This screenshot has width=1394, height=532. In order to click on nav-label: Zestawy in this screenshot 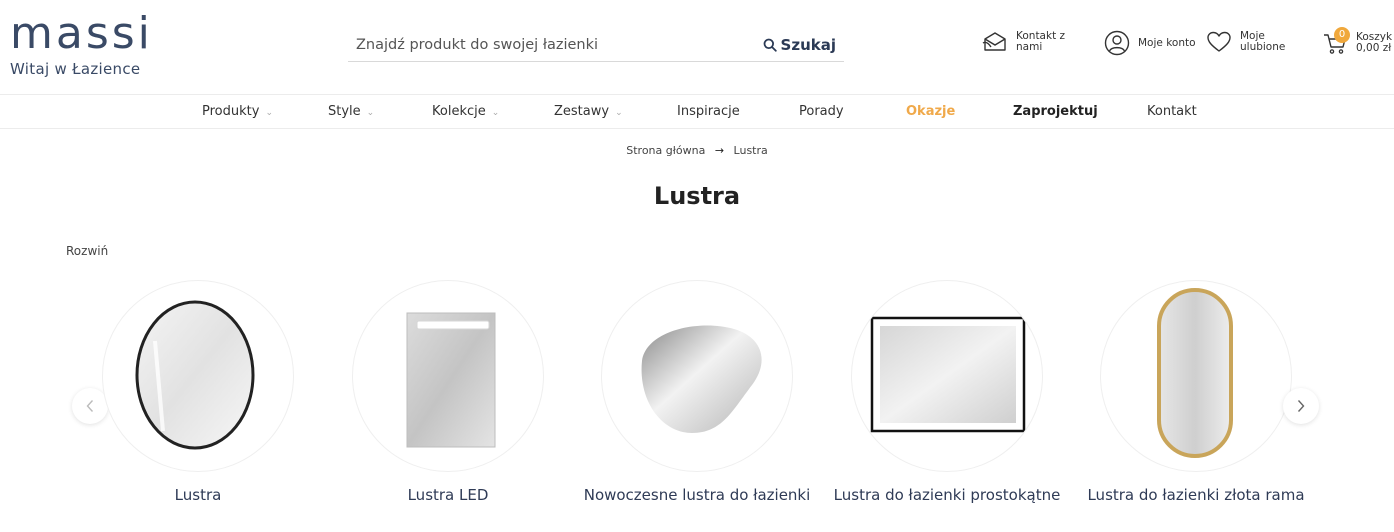, I will do `click(582, 111)`.